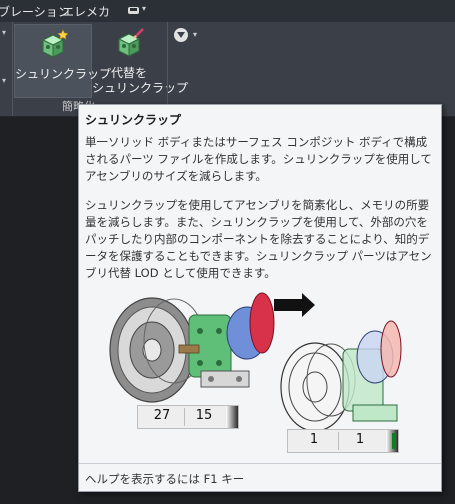 This screenshot has height=504, width=455. I want to click on quick-access-dropdown: ▾, so click(141, 11).